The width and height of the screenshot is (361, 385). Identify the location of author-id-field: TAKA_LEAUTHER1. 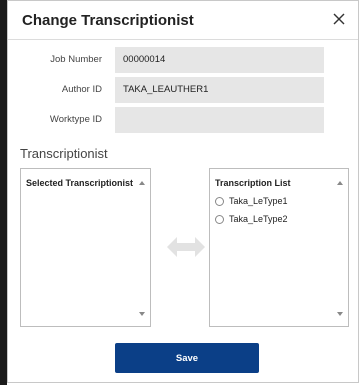
(219, 90).